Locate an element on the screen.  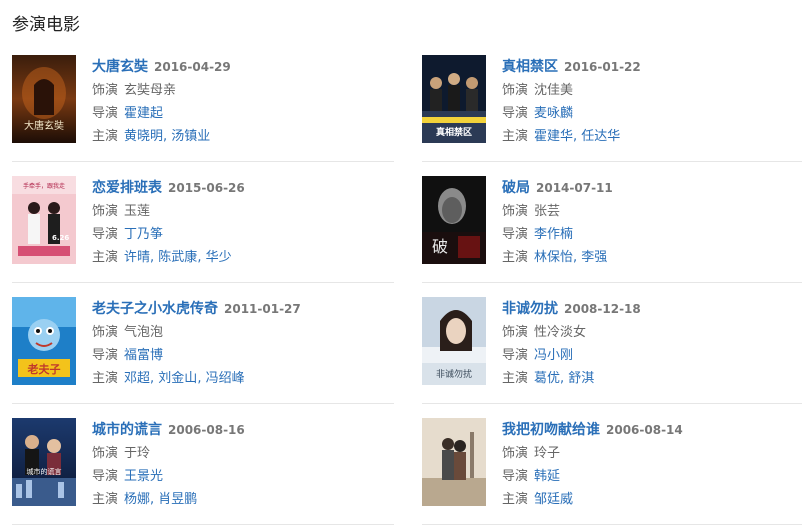
cast-link: 肖昱鹏 is located at coordinates (177, 499).